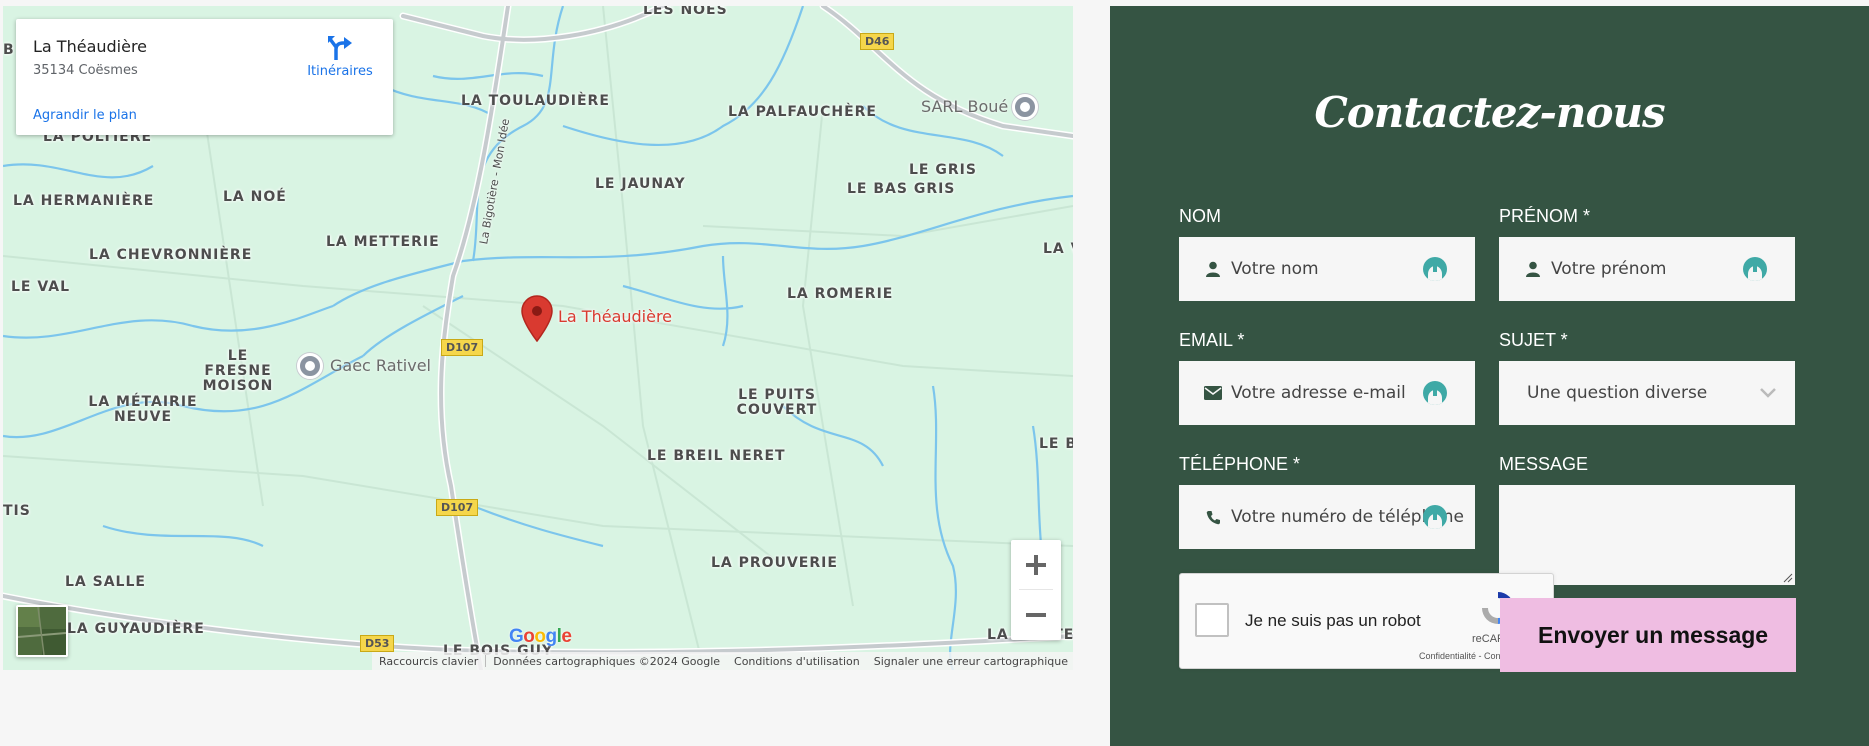 The image size is (1869, 746). Describe the element at coordinates (1617, 393) in the screenshot. I see `sujet-selected: Une question diverse` at that location.